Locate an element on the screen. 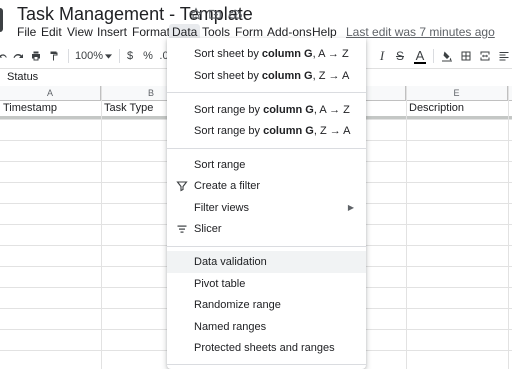 The height and width of the screenshot is (369, 512). menu-view: View is located at coordinates (80, 32).